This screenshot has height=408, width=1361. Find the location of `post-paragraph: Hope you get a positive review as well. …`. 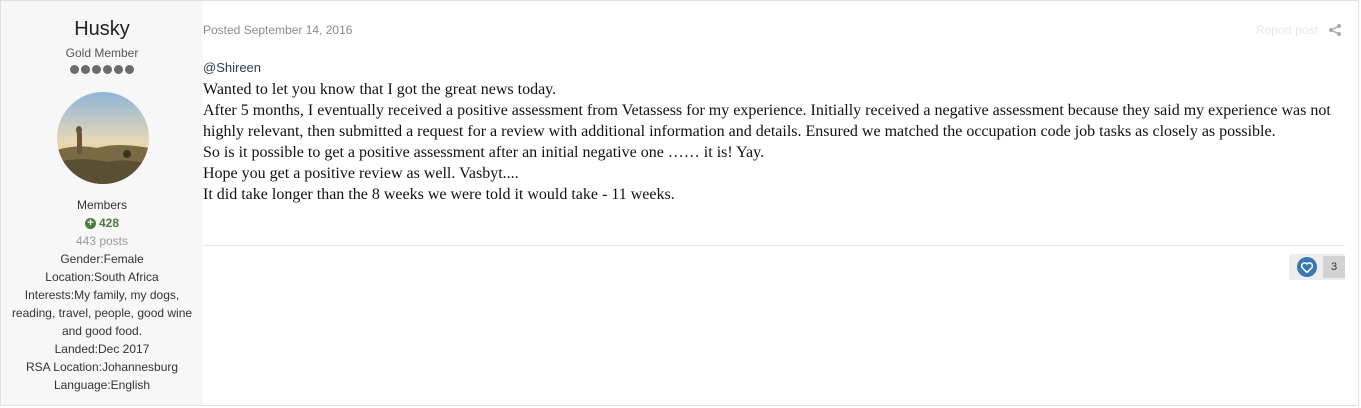

post-paragraph: Hope you get a positive review as well. … is located at coordinates (361, 173).